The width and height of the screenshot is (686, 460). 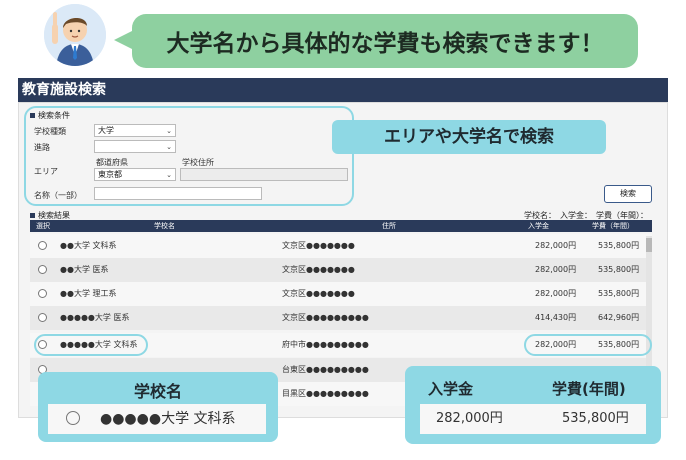 What do you see at coordinates (538, 226) in the screenshot?
I see `col-entry: 入学金` at bounding box center [538, 226].